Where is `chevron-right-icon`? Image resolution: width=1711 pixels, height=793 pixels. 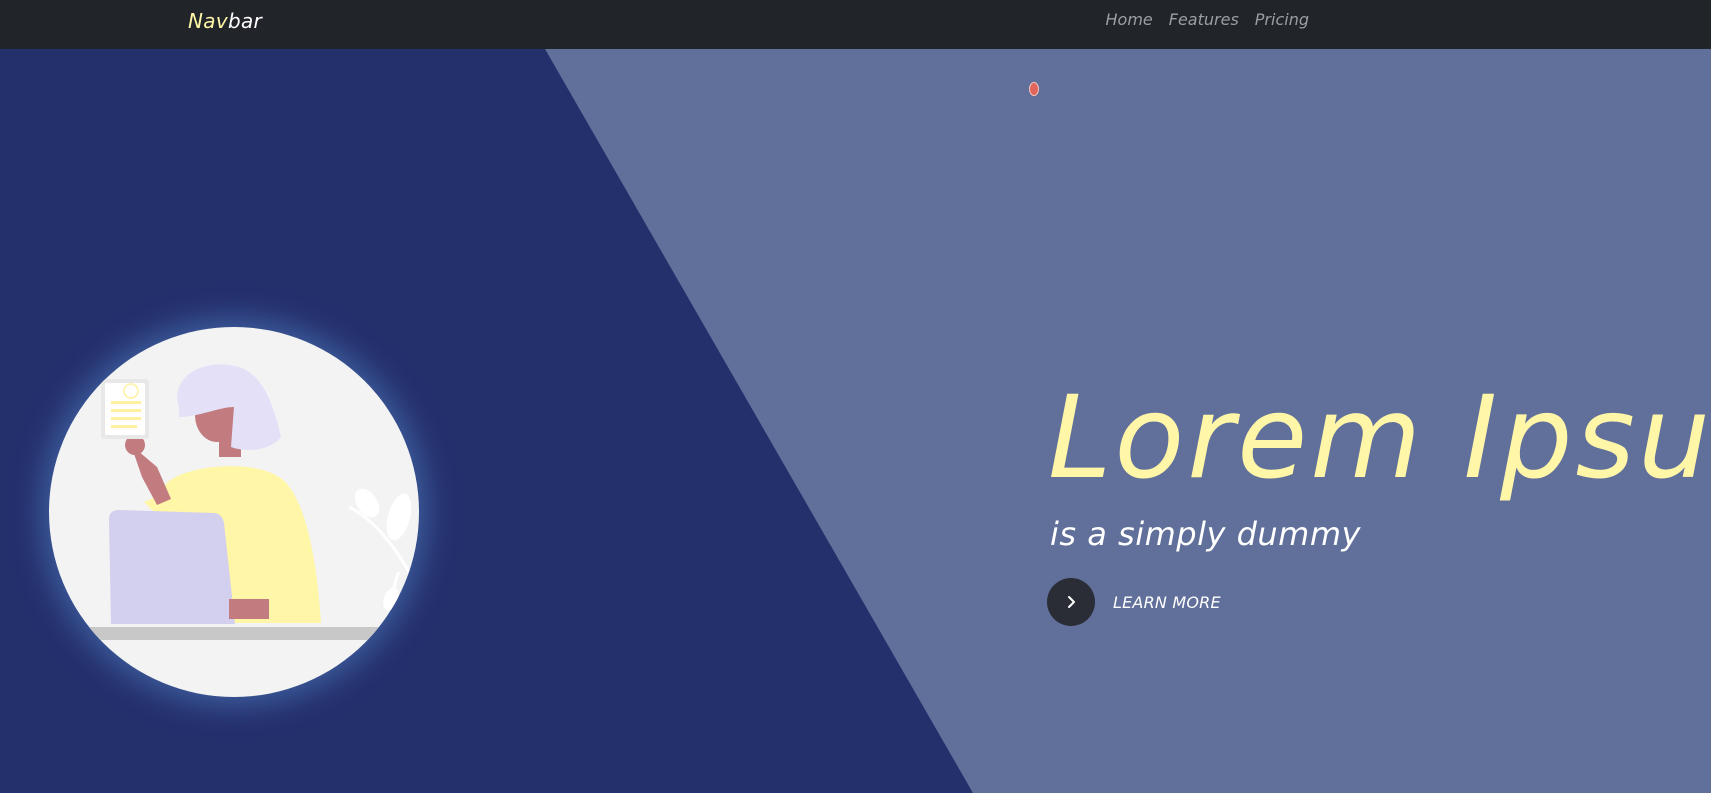
chevron-right-icon is located at coordinates (1071, 602).